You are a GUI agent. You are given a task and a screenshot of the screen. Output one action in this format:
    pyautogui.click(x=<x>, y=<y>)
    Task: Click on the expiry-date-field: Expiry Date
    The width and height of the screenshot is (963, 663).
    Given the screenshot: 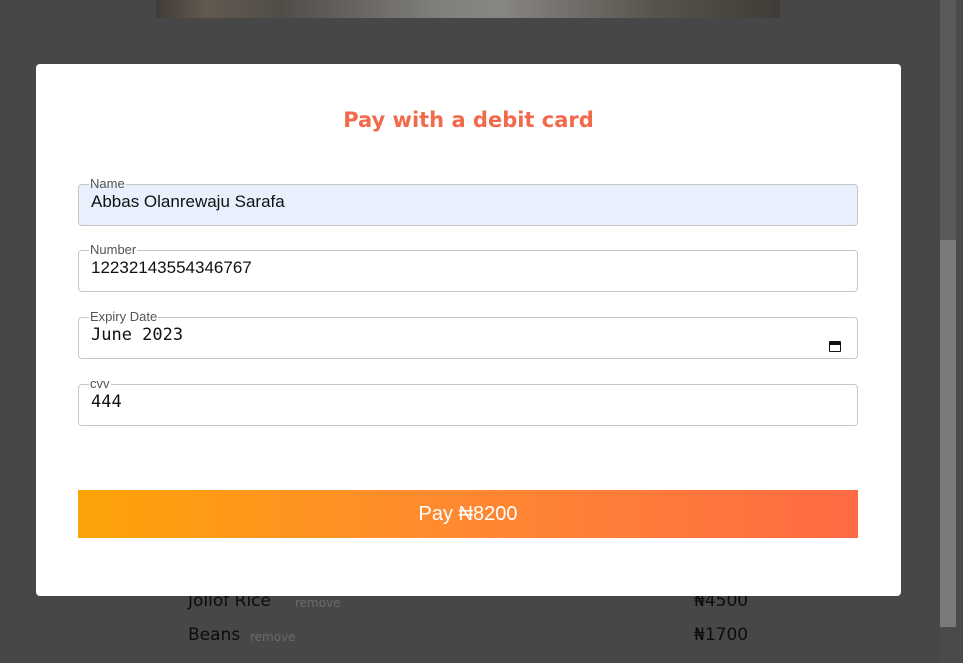 What is the action you would take?
    pyautogui.click(x=468, y=334)
    